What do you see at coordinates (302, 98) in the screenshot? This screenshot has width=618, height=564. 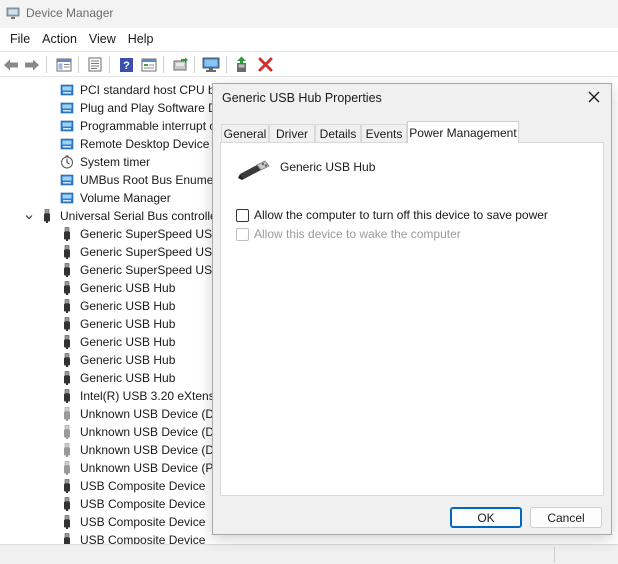 I see `dialog-title: Generic USB Hub Properties` at bounding box center [302, 98].